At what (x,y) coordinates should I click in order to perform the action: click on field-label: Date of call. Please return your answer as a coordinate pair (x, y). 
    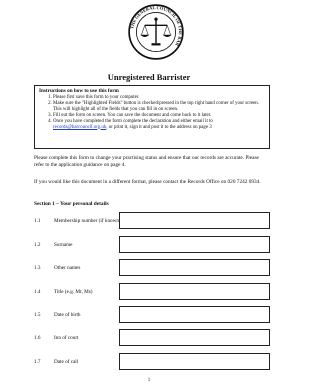
    Looking at the image, I should click on (66, 362).